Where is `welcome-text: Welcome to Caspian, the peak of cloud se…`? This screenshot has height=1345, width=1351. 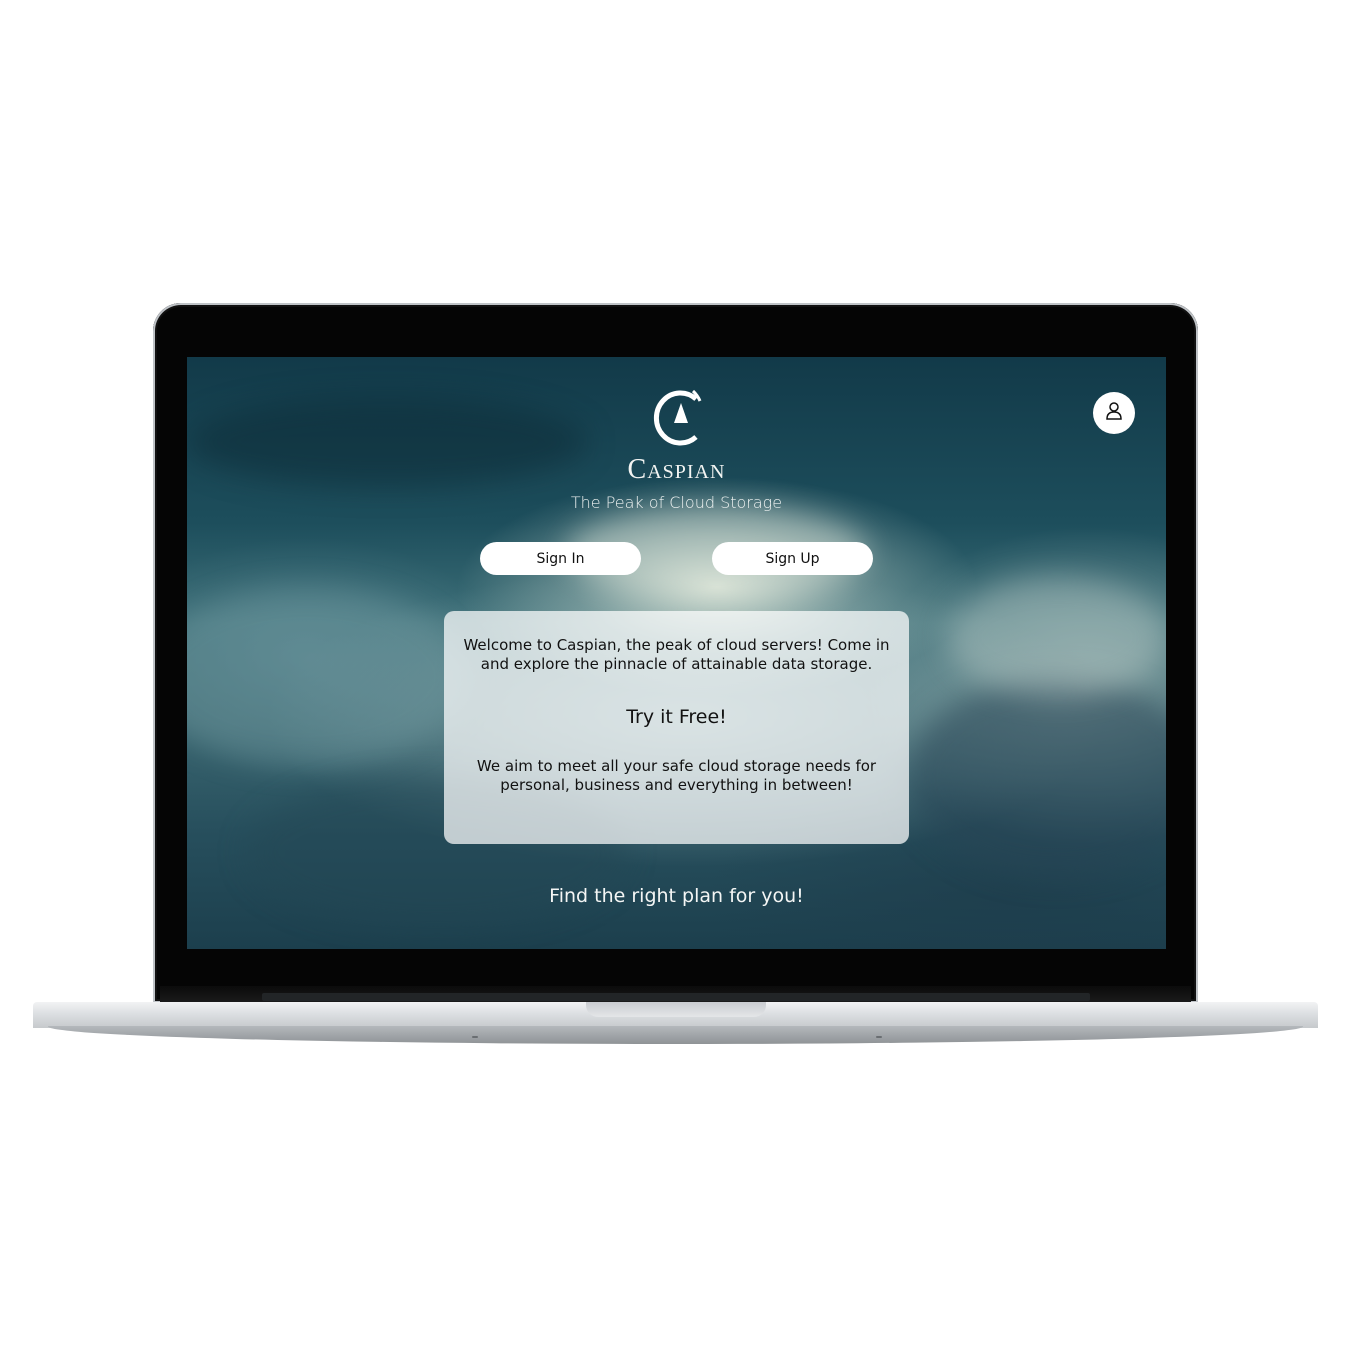
welcome-text: Welcome to Caspian, the peak of cloud se… is located at coordinates (676, 654).